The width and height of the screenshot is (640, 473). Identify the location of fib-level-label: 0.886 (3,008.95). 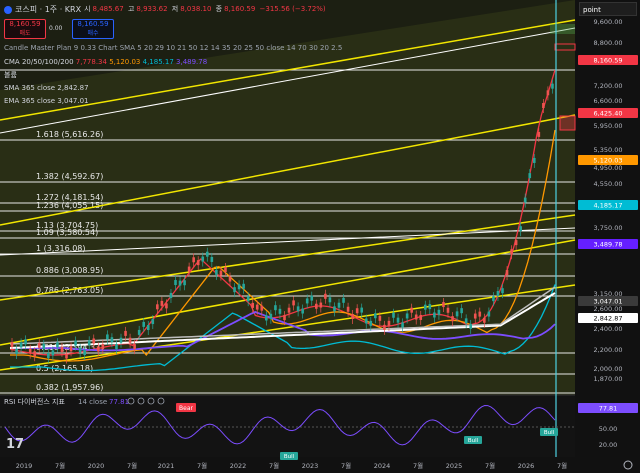
(69, 270).